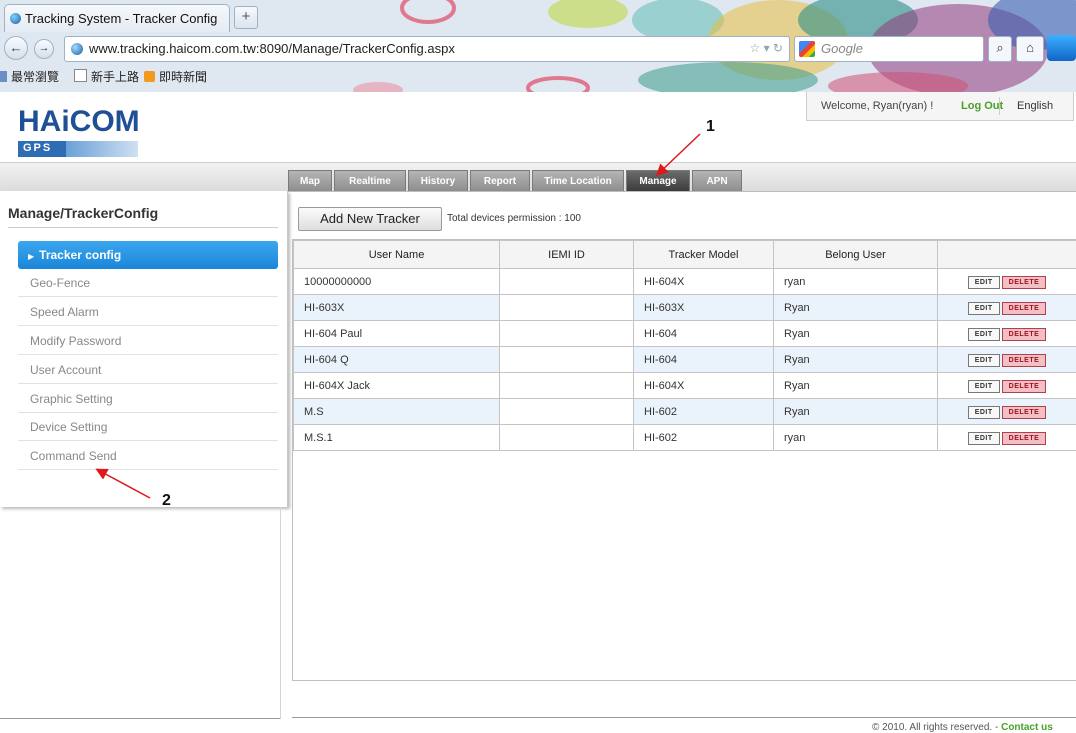 This screenshot has height=733, width=1076. Describe the element at coordinates (710, 126) in the screenshot. I see `annotation-number-1: 1` at that location.